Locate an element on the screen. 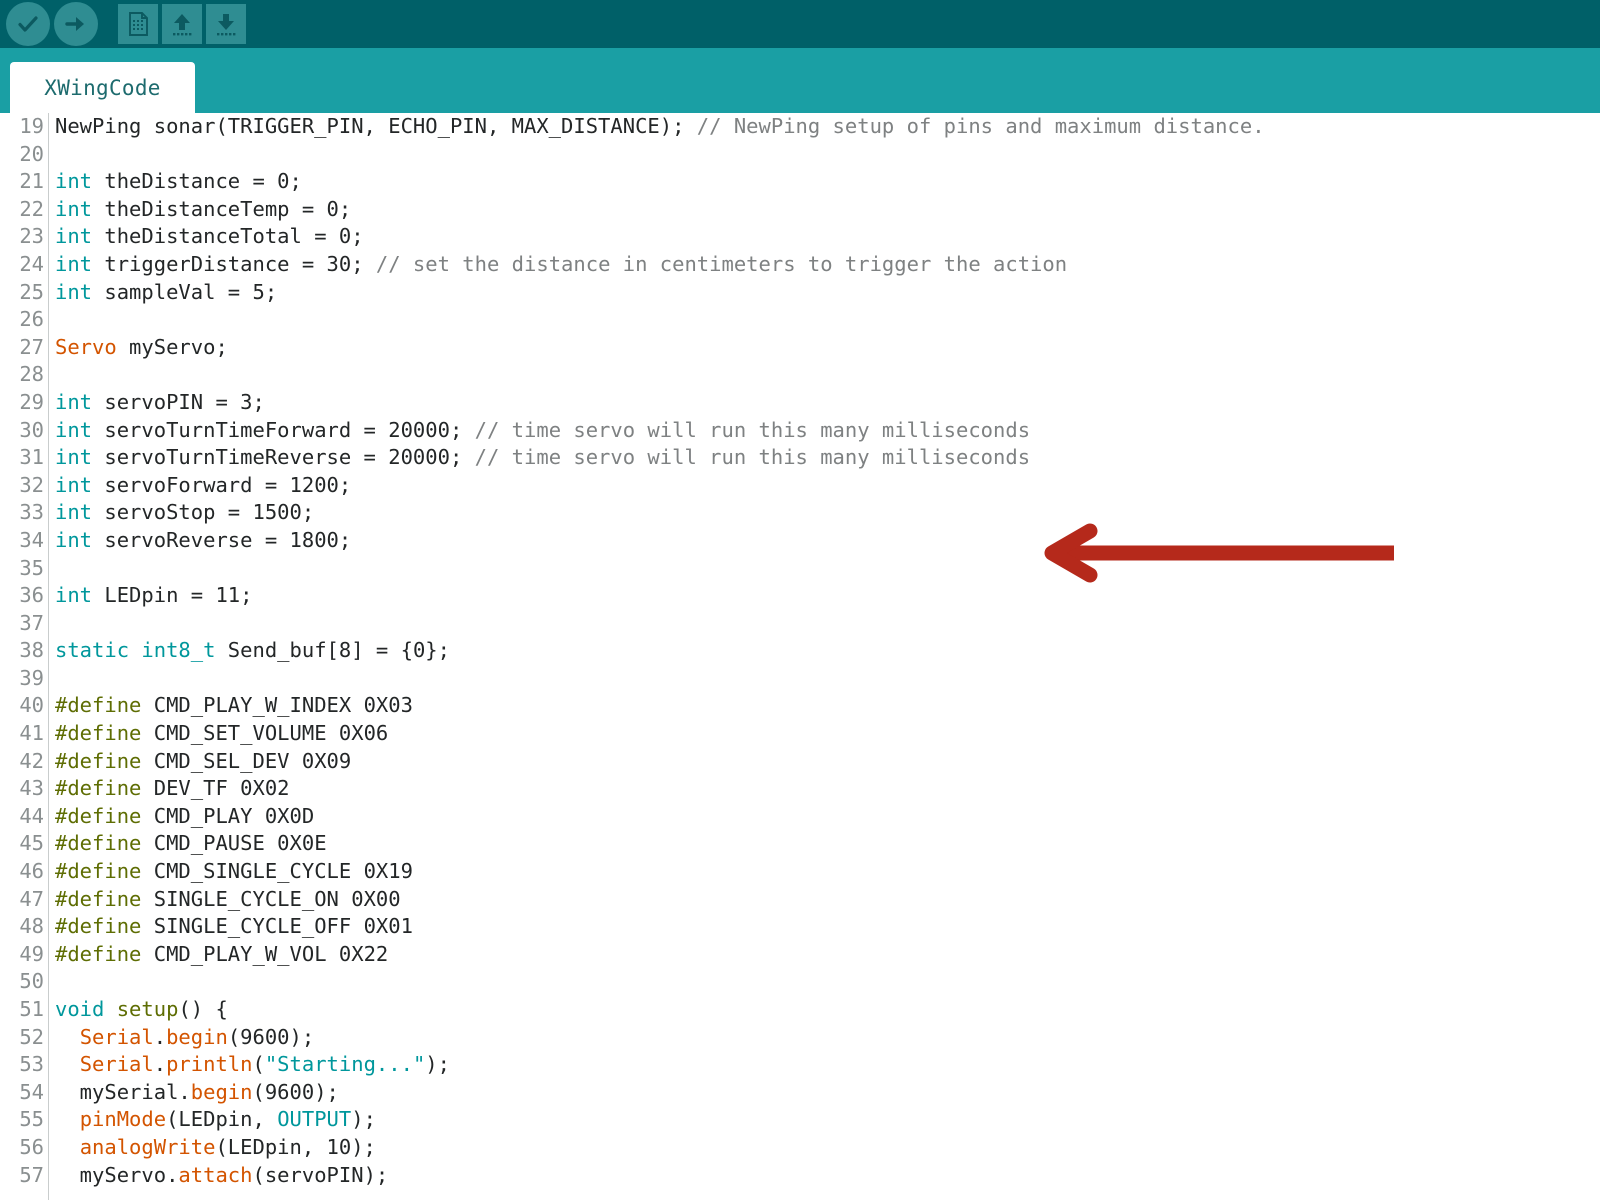  line-number: 27 is located at coordinates (31, 346).